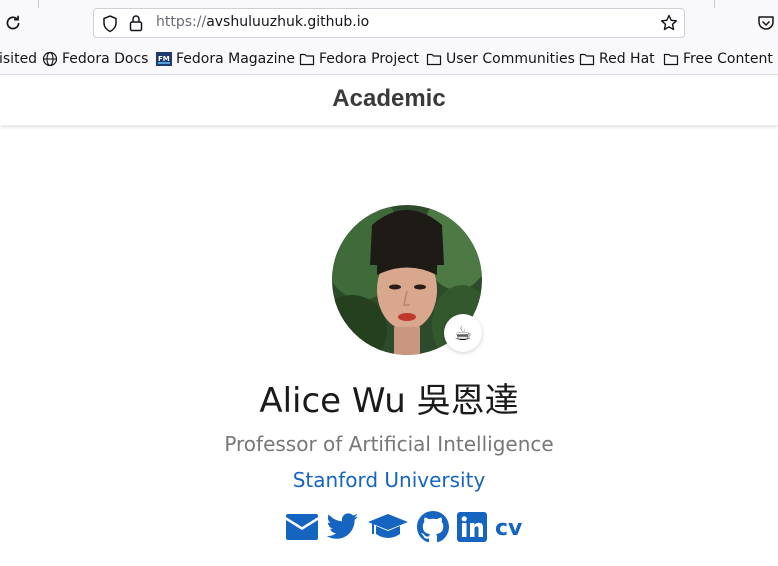 The height and width of the screenshot is (566, 778). I want to click on bookmark-label: Red Hat, so click(627, 59).